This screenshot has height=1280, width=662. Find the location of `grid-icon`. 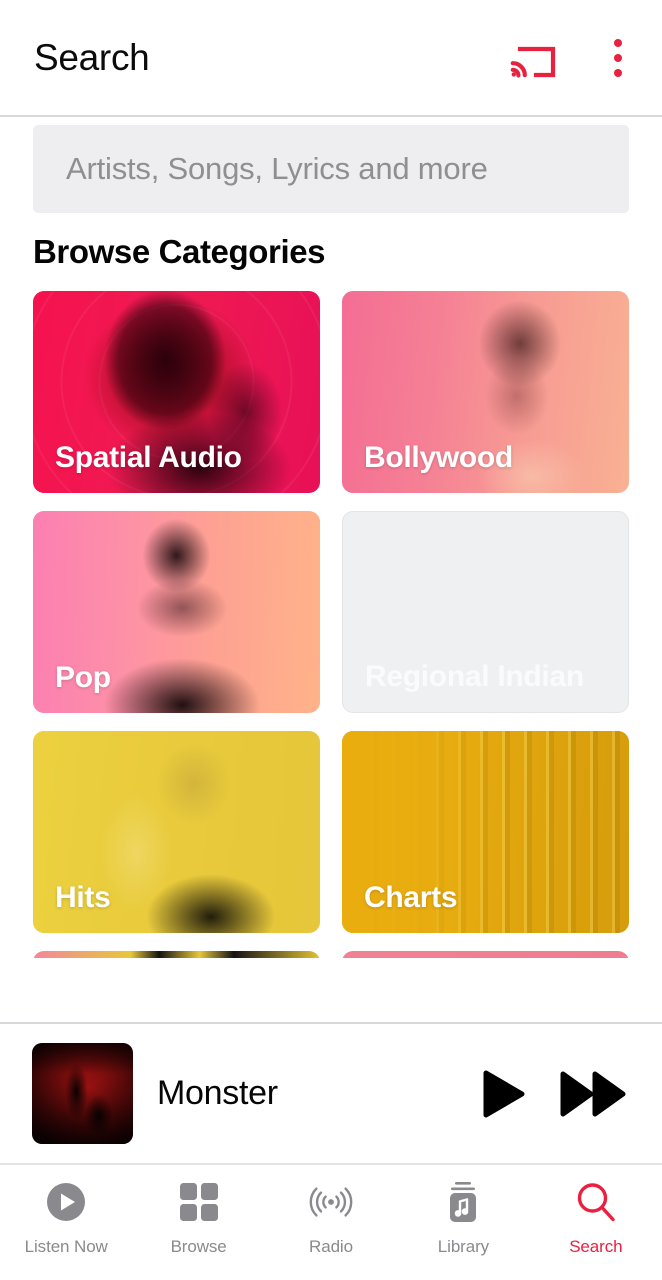

grid-icon is located at coordinates (199, 1202).